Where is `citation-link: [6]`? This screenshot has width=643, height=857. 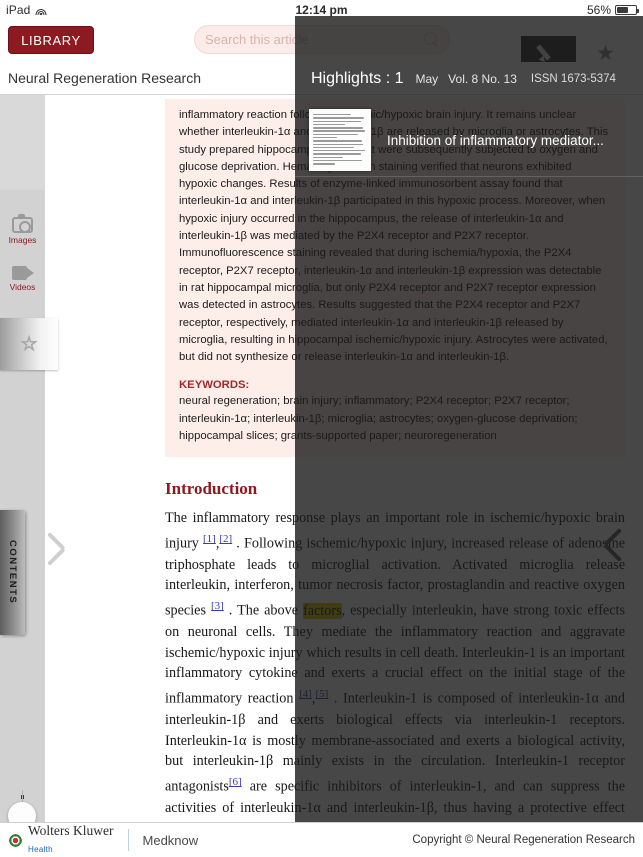
citation-link: [6] is located at coordinates (235, 782).